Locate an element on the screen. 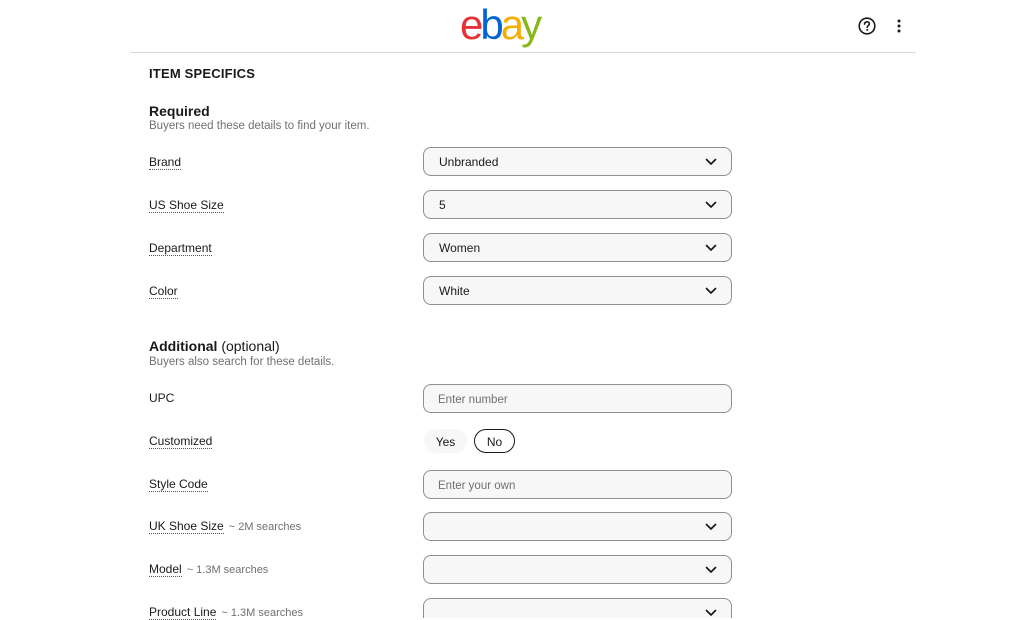 Image resolution: width=1024 pixels, height=620 pixels. us-shoe-size-label-text: US Shoe Size is located at coordinates (186, 205).